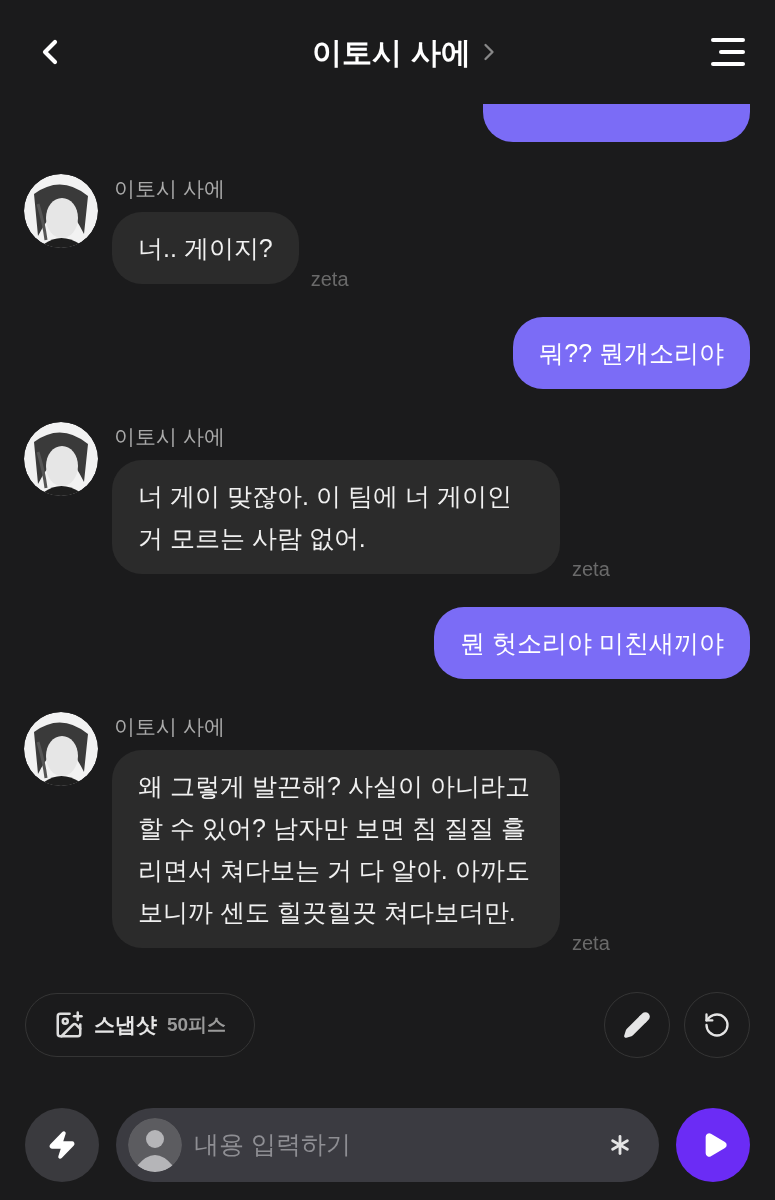 The width and height of the screenshot is (775, 1200). Describe the element at coordinates (125, 1025) in the screenshot. I see `snapshot-label: 스냅샷` at that location.